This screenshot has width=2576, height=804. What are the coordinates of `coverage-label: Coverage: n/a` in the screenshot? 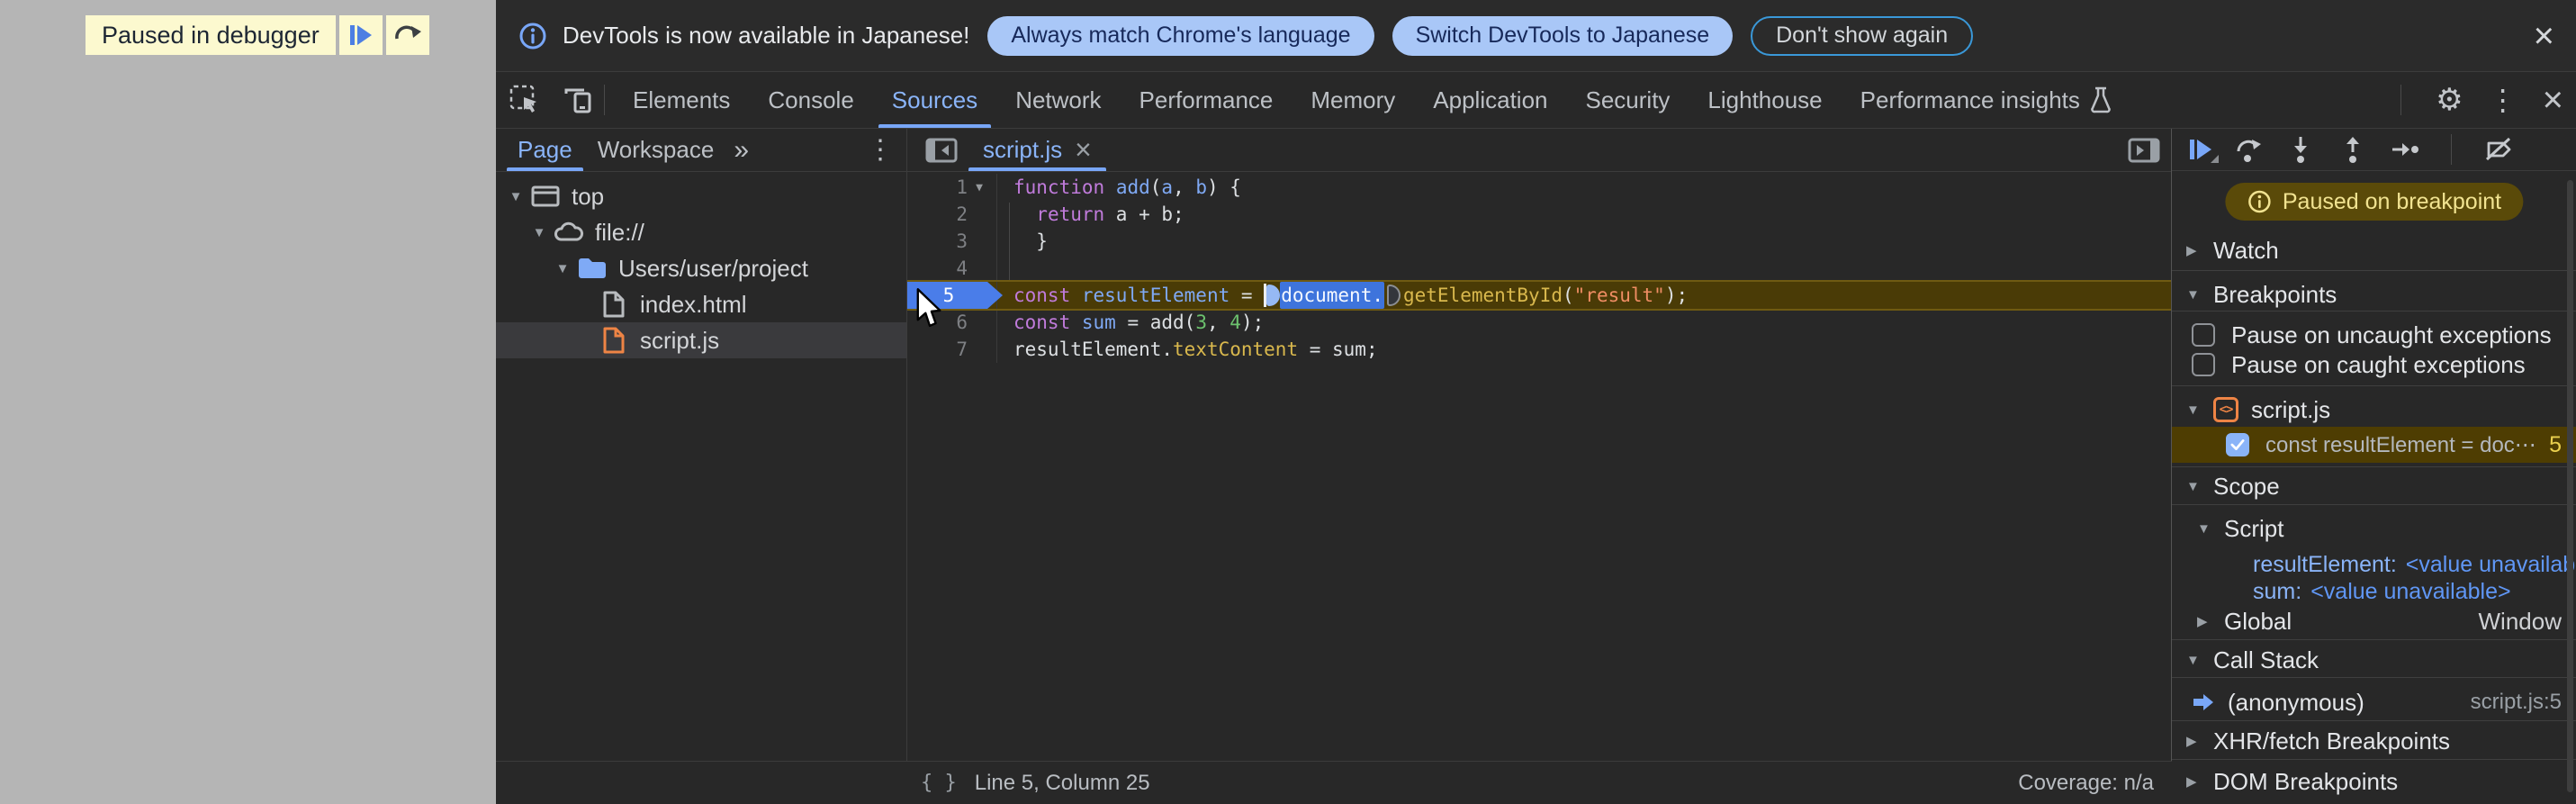 It's located at (2086, 782).